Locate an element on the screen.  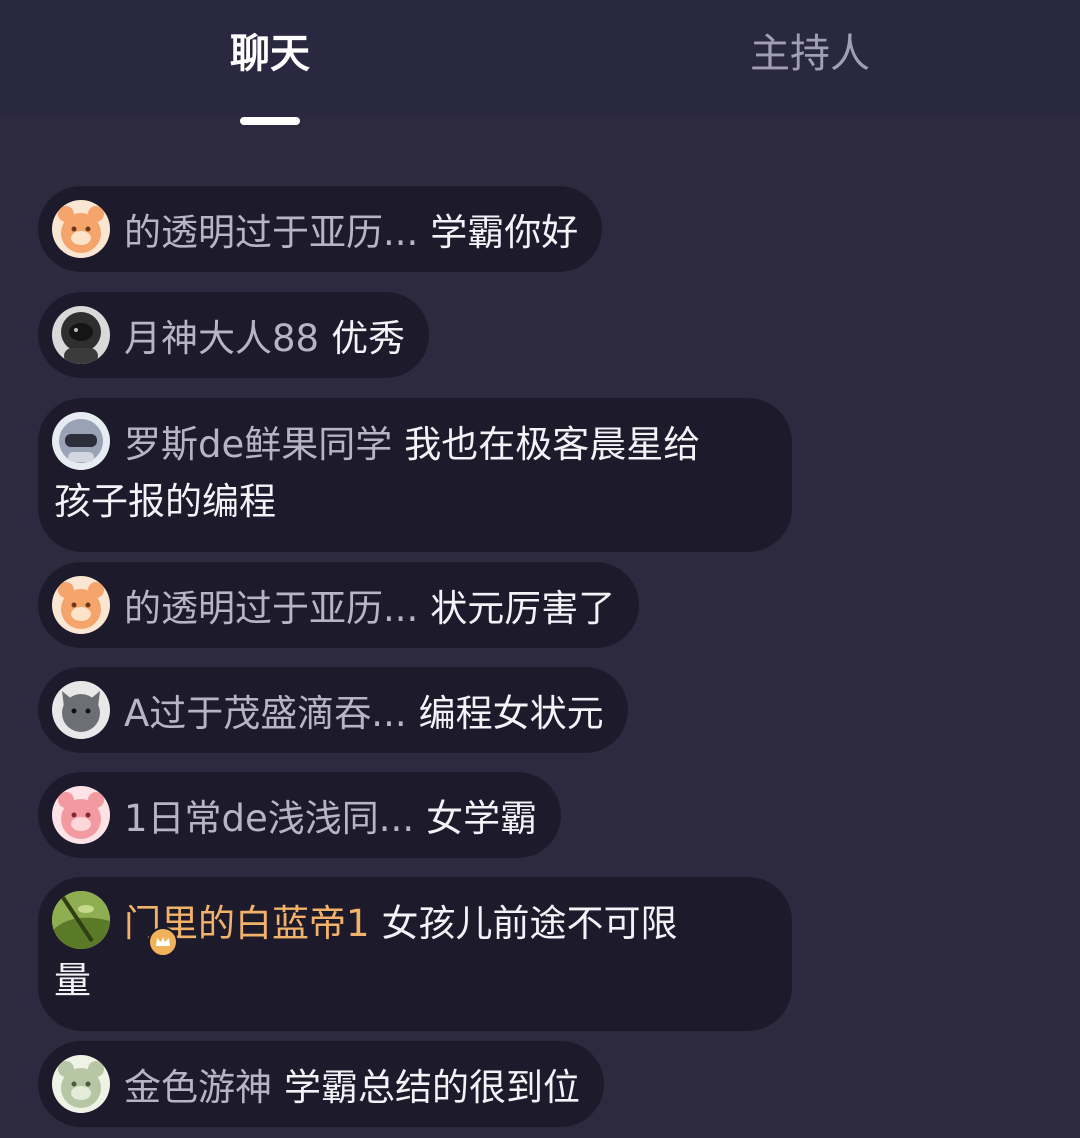
gray-cat-avatar is located at coordinates (81, 710).